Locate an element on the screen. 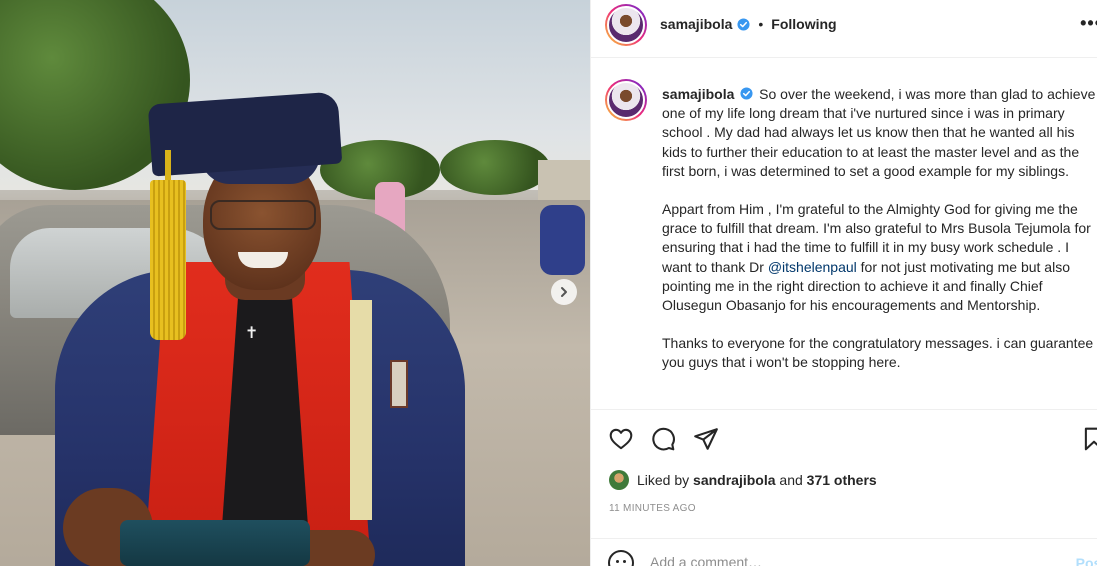  action-bar is located at coordinates (844, 439).